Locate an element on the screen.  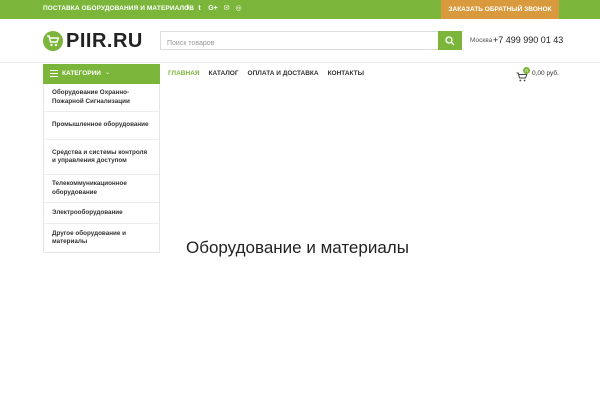
menu-icon is located at coordinates (54, 74).